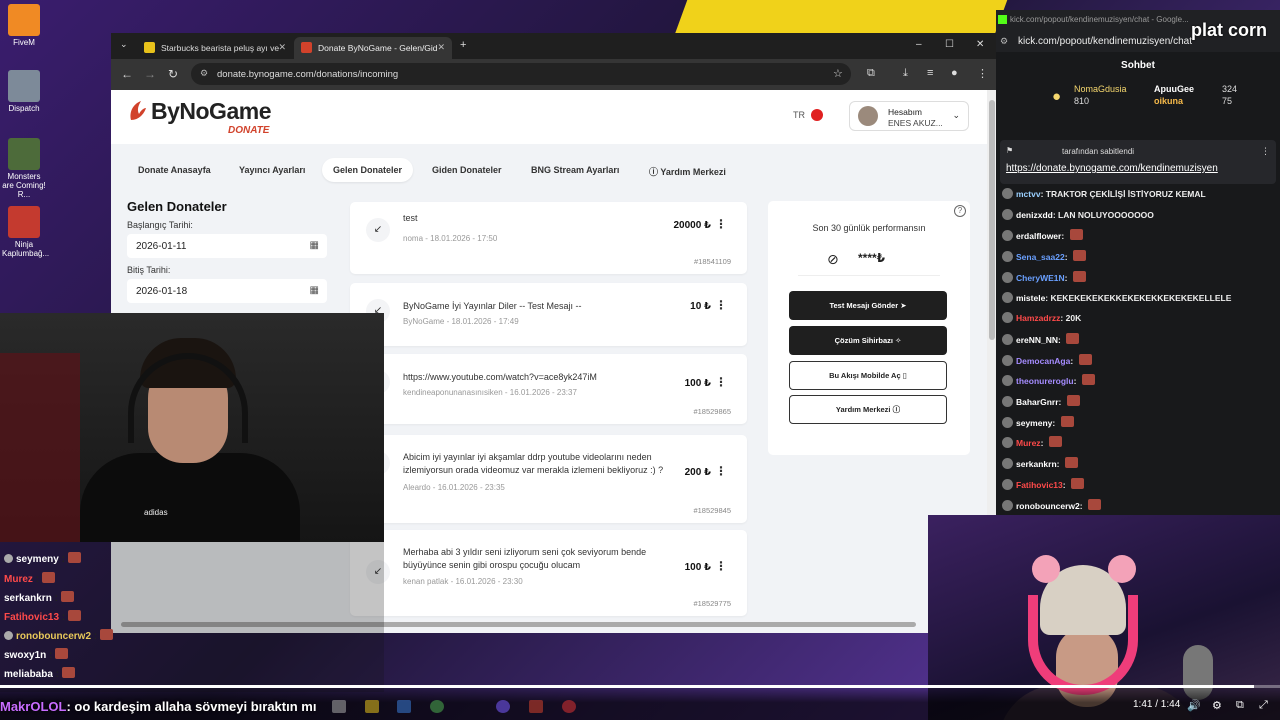  Describe the element at coordinates (799, 115) in the screenshot. I see `language-selector: TR` at that location.